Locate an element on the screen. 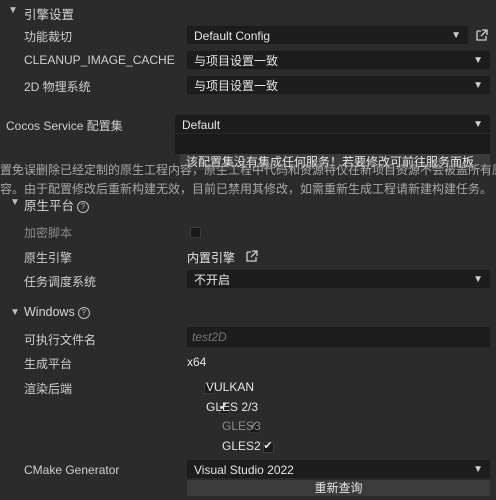  service-label: Cocos Service 配置集 is located at coordinates (64, 126).